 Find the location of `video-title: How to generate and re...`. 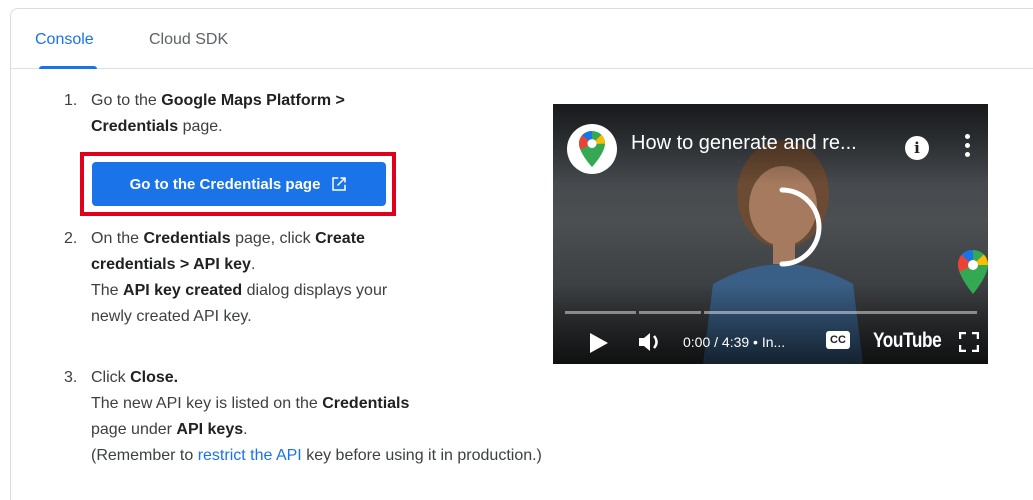

video-title: How to generate and re... is located at coordinates (761, 143).